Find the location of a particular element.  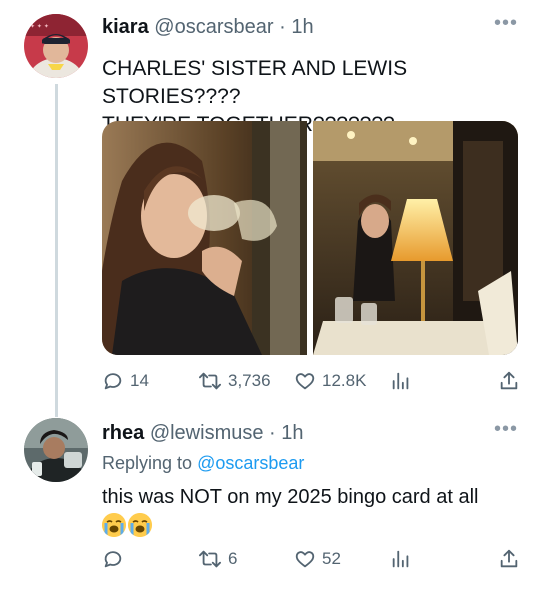

emoji-row is located at coordinates (127, 525).